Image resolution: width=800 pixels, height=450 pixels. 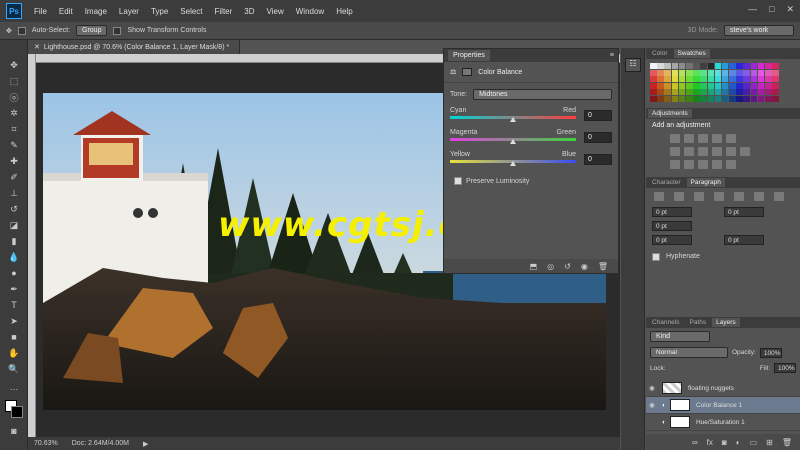 I want to click on justify-all-icon, so click(x=779, y=196).